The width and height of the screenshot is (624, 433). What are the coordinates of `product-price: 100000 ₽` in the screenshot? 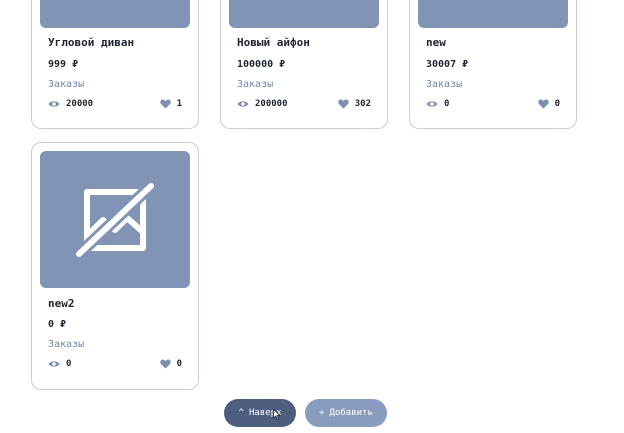 It's located at (261, 64).